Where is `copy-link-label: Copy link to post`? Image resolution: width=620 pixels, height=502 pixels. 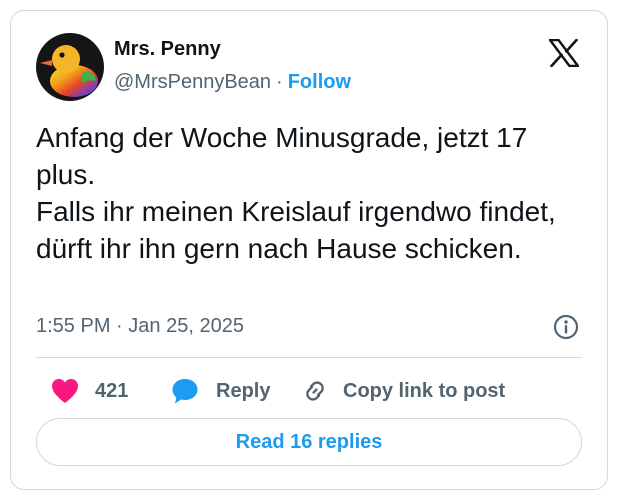
copy-link-label: Copy link to post is located at coordinates (424, 390).